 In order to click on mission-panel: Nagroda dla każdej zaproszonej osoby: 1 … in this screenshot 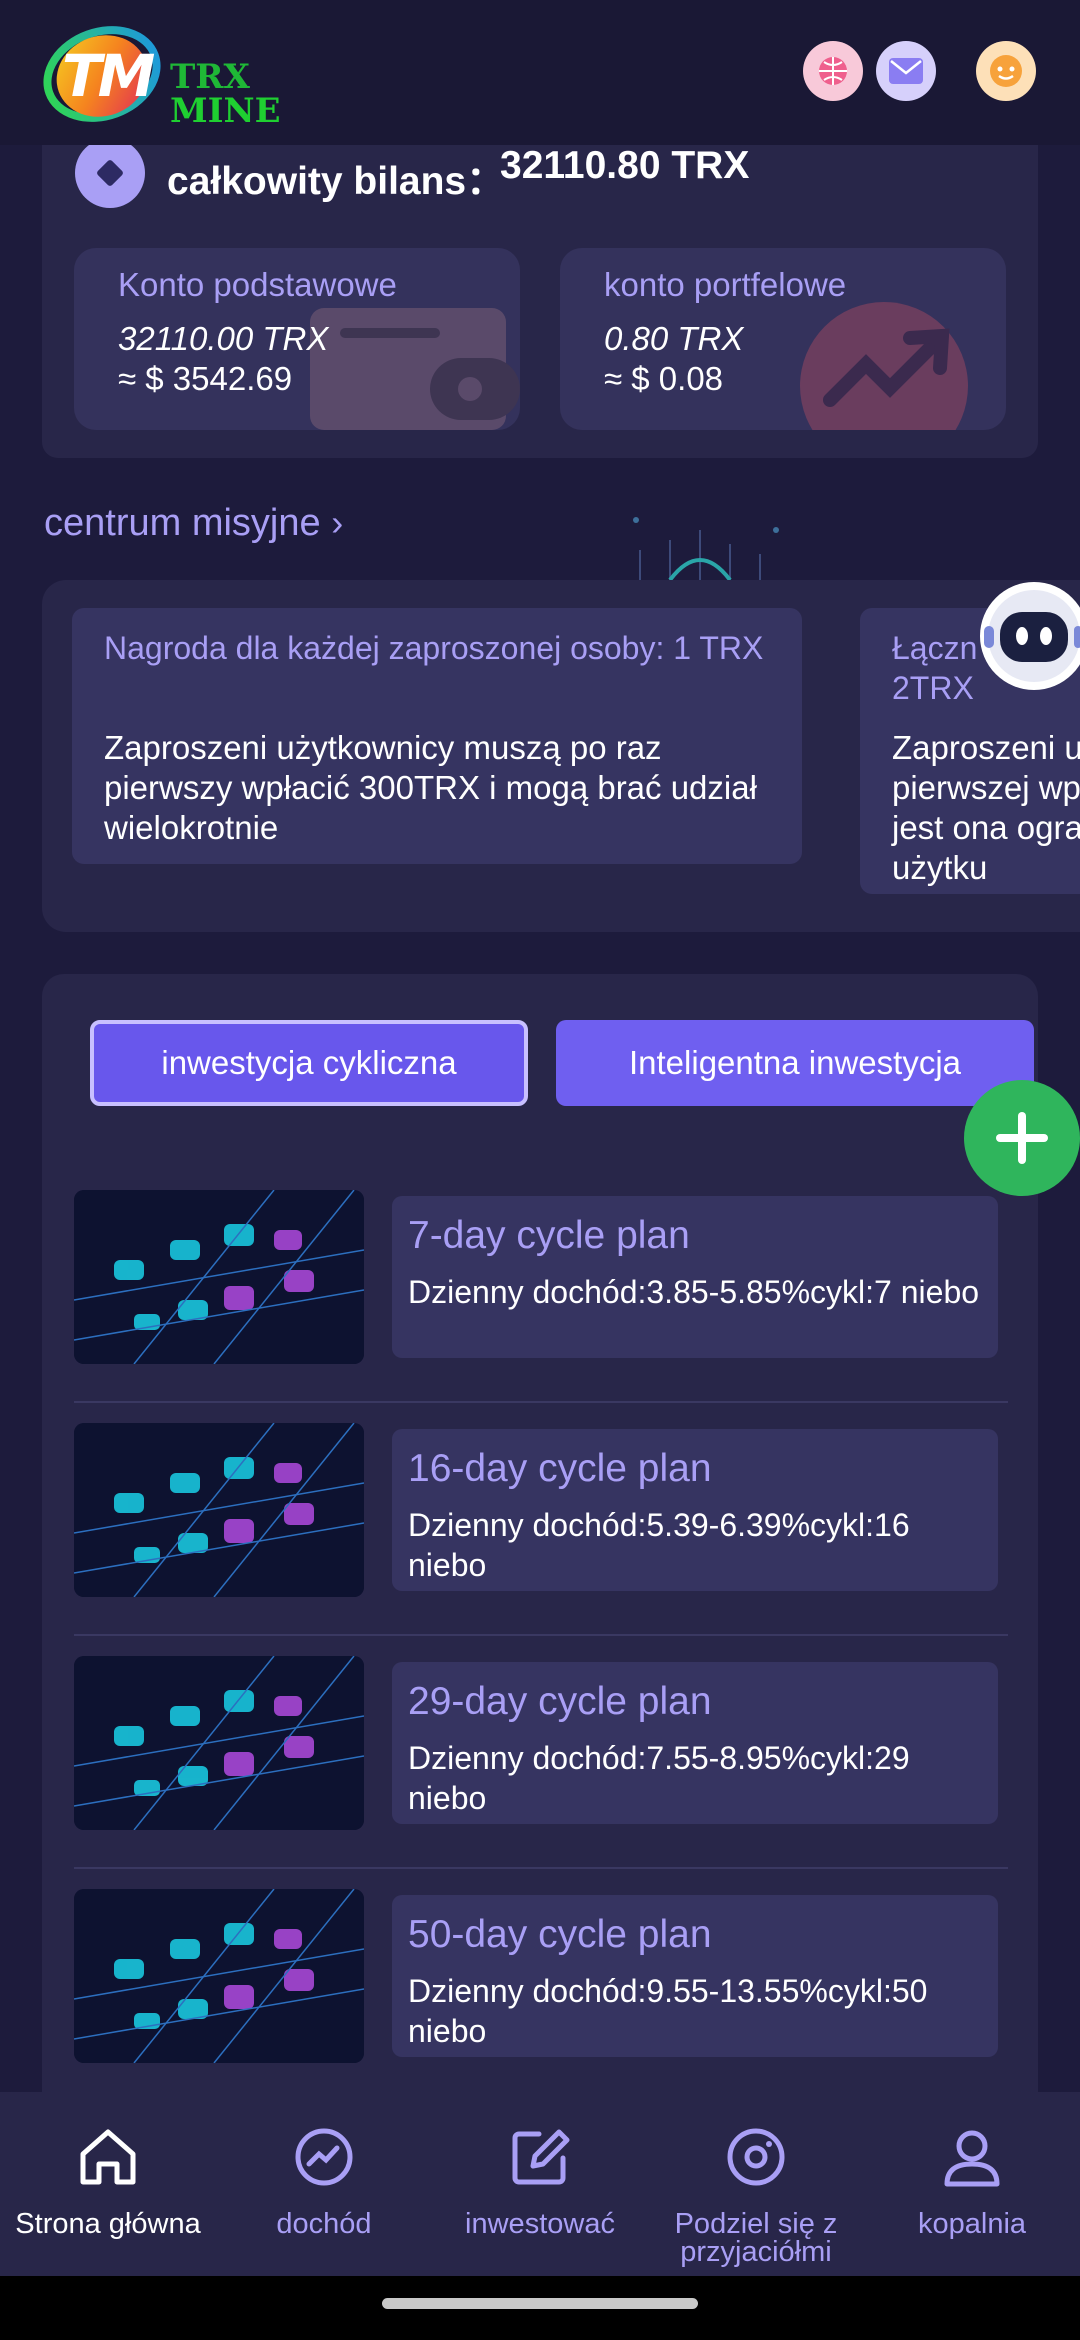, I will do `click(561, 756)`.